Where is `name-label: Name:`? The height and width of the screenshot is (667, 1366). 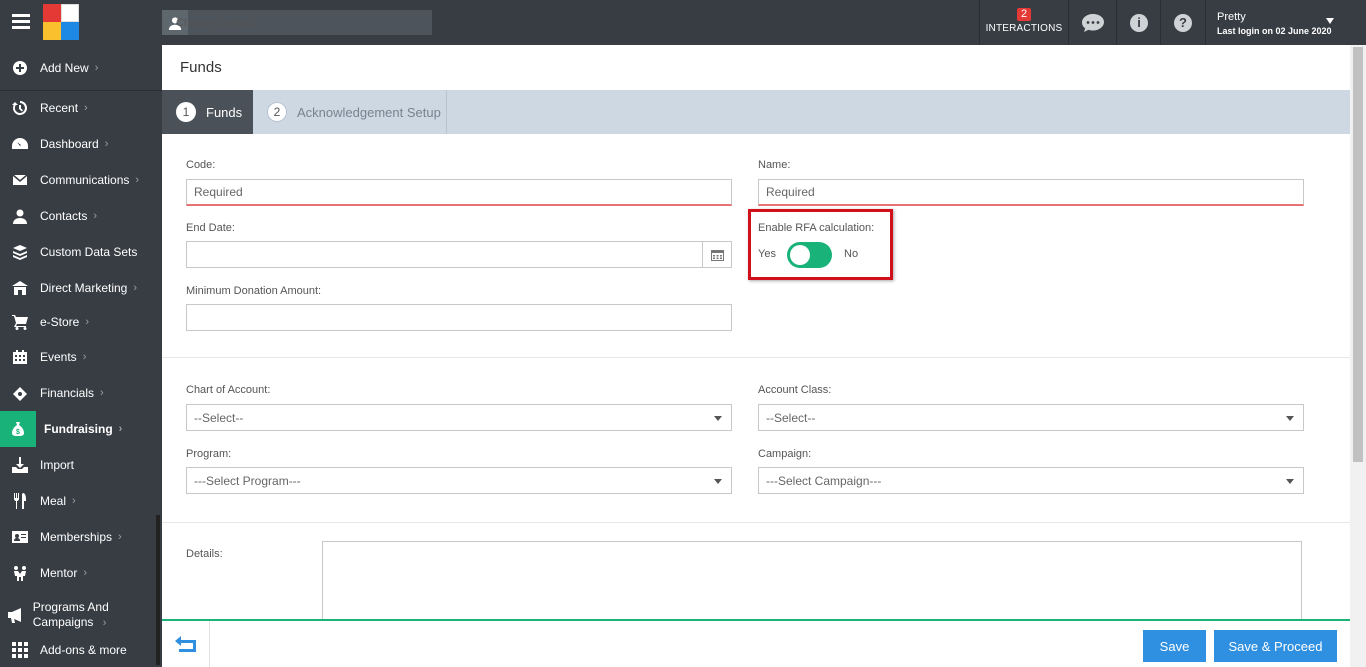
name-label: Name: is located at coordinates (774, 165).